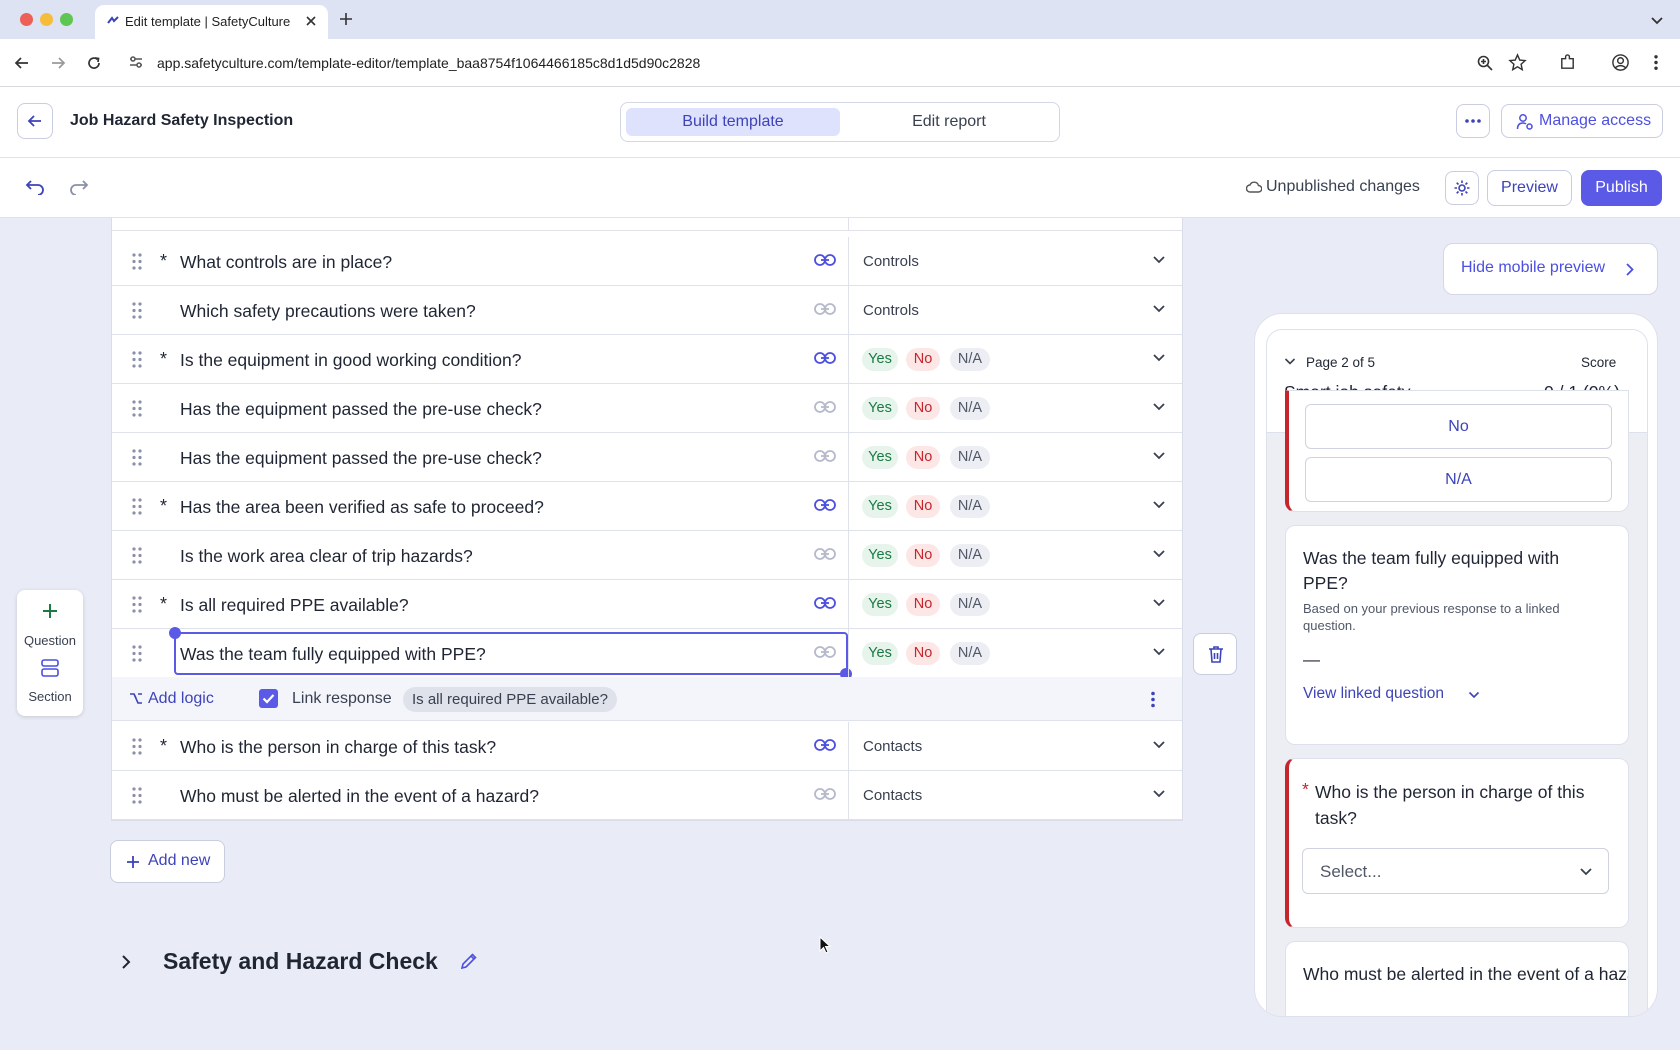 This screenshot has width=1680, height=1050. What do you see at coordinates (50, 682) in the screenshot?
I see `add-section-button: Section` at bounding box center [50, 682].